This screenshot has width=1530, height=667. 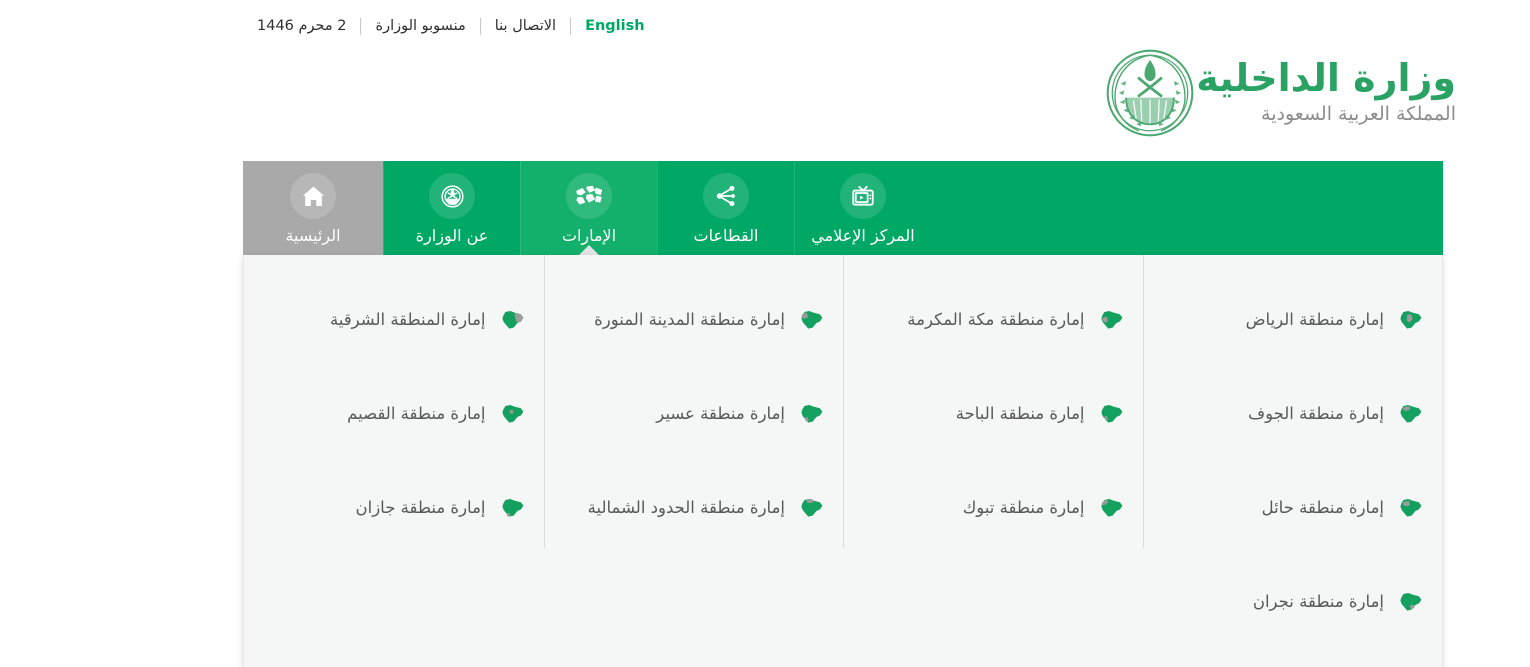 I want to click on emirate-label: إمارة منطقة الجوف, so click(x=1316, y=413).